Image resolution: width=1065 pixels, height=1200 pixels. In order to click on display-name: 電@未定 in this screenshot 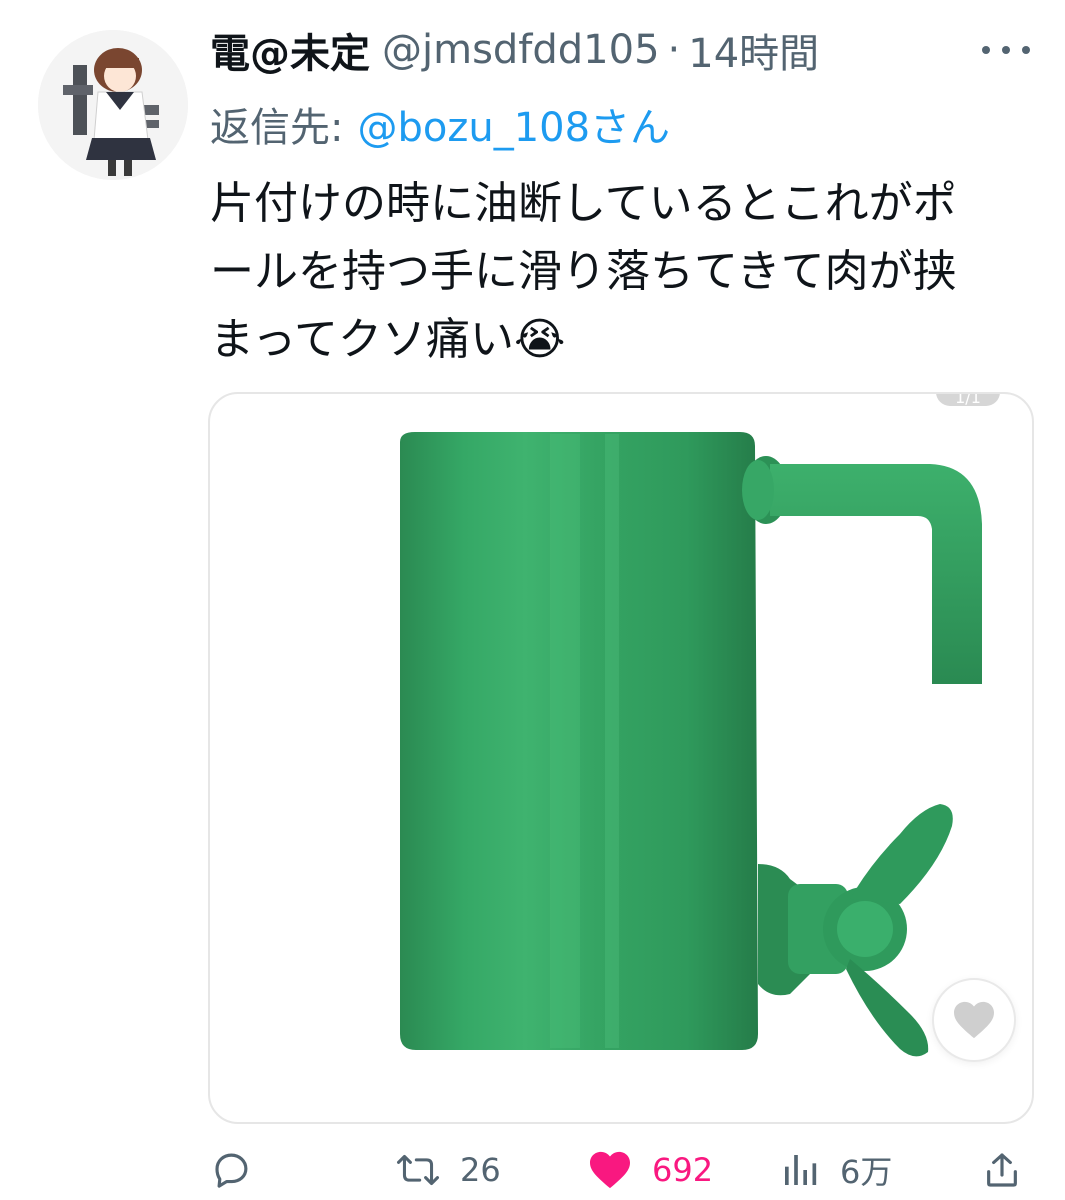, I will do `click(290, 50)`.